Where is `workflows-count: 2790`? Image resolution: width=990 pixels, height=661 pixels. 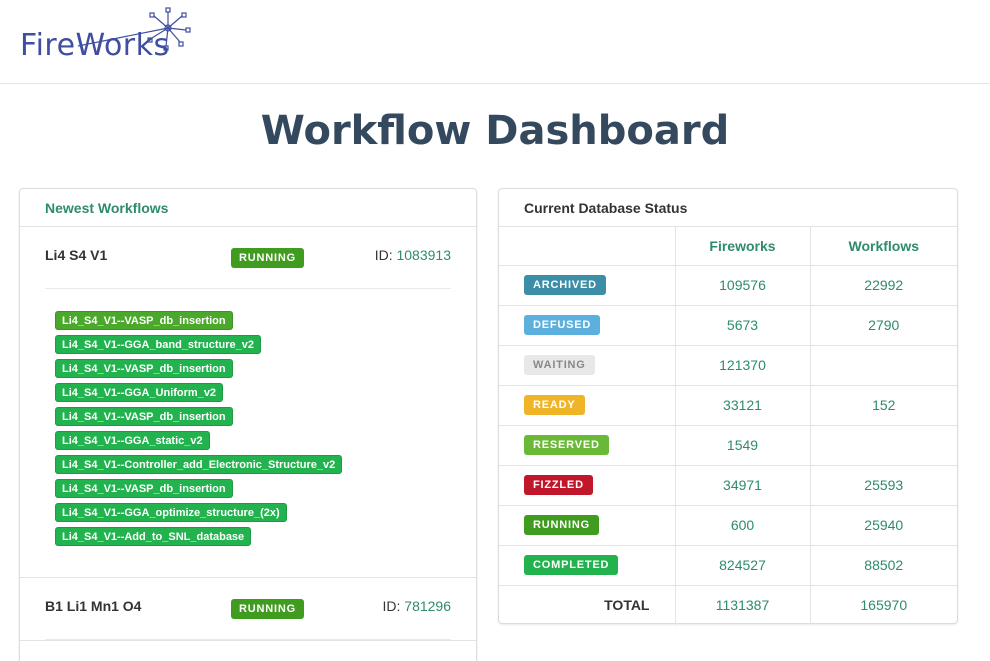
workflows-count: 2790 is located at coordinates (883, 325).